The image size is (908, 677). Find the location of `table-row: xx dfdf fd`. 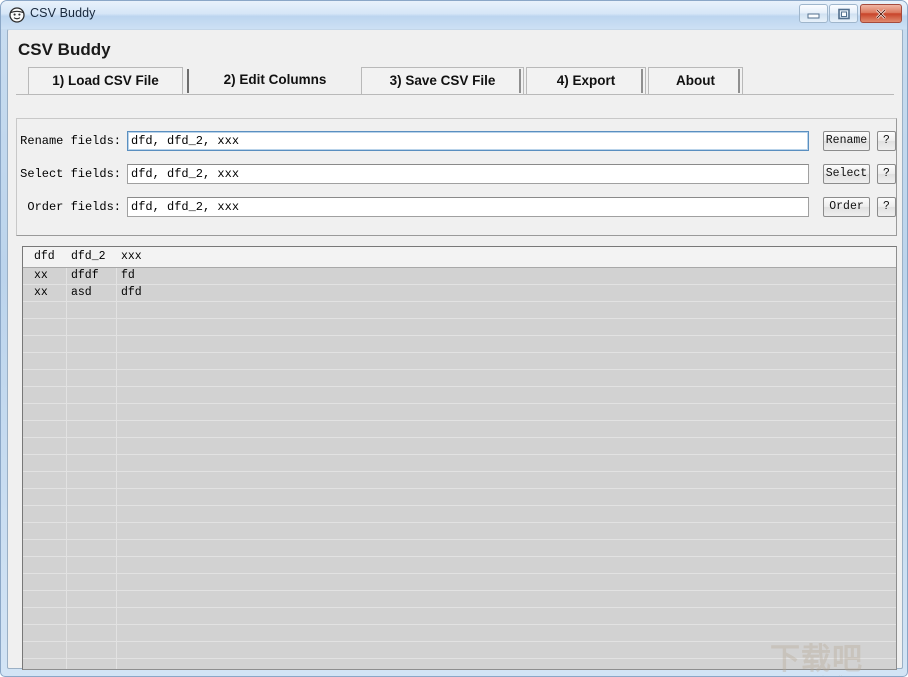

table-row: xx dfdf fd is located at coordinates (459, 276).